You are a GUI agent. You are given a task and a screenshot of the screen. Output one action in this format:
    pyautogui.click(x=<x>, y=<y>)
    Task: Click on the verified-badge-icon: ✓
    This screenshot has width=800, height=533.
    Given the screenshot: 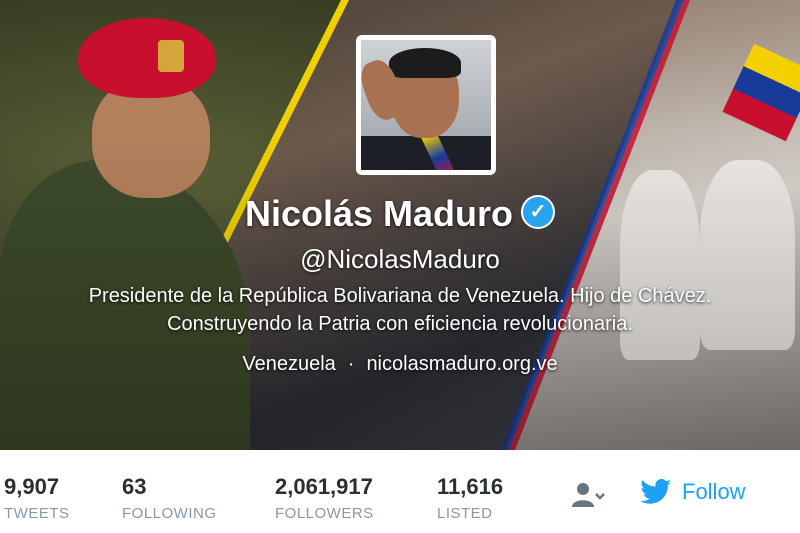 What is the action you would take?
    pyautogui.click(x=538, y=212)
    